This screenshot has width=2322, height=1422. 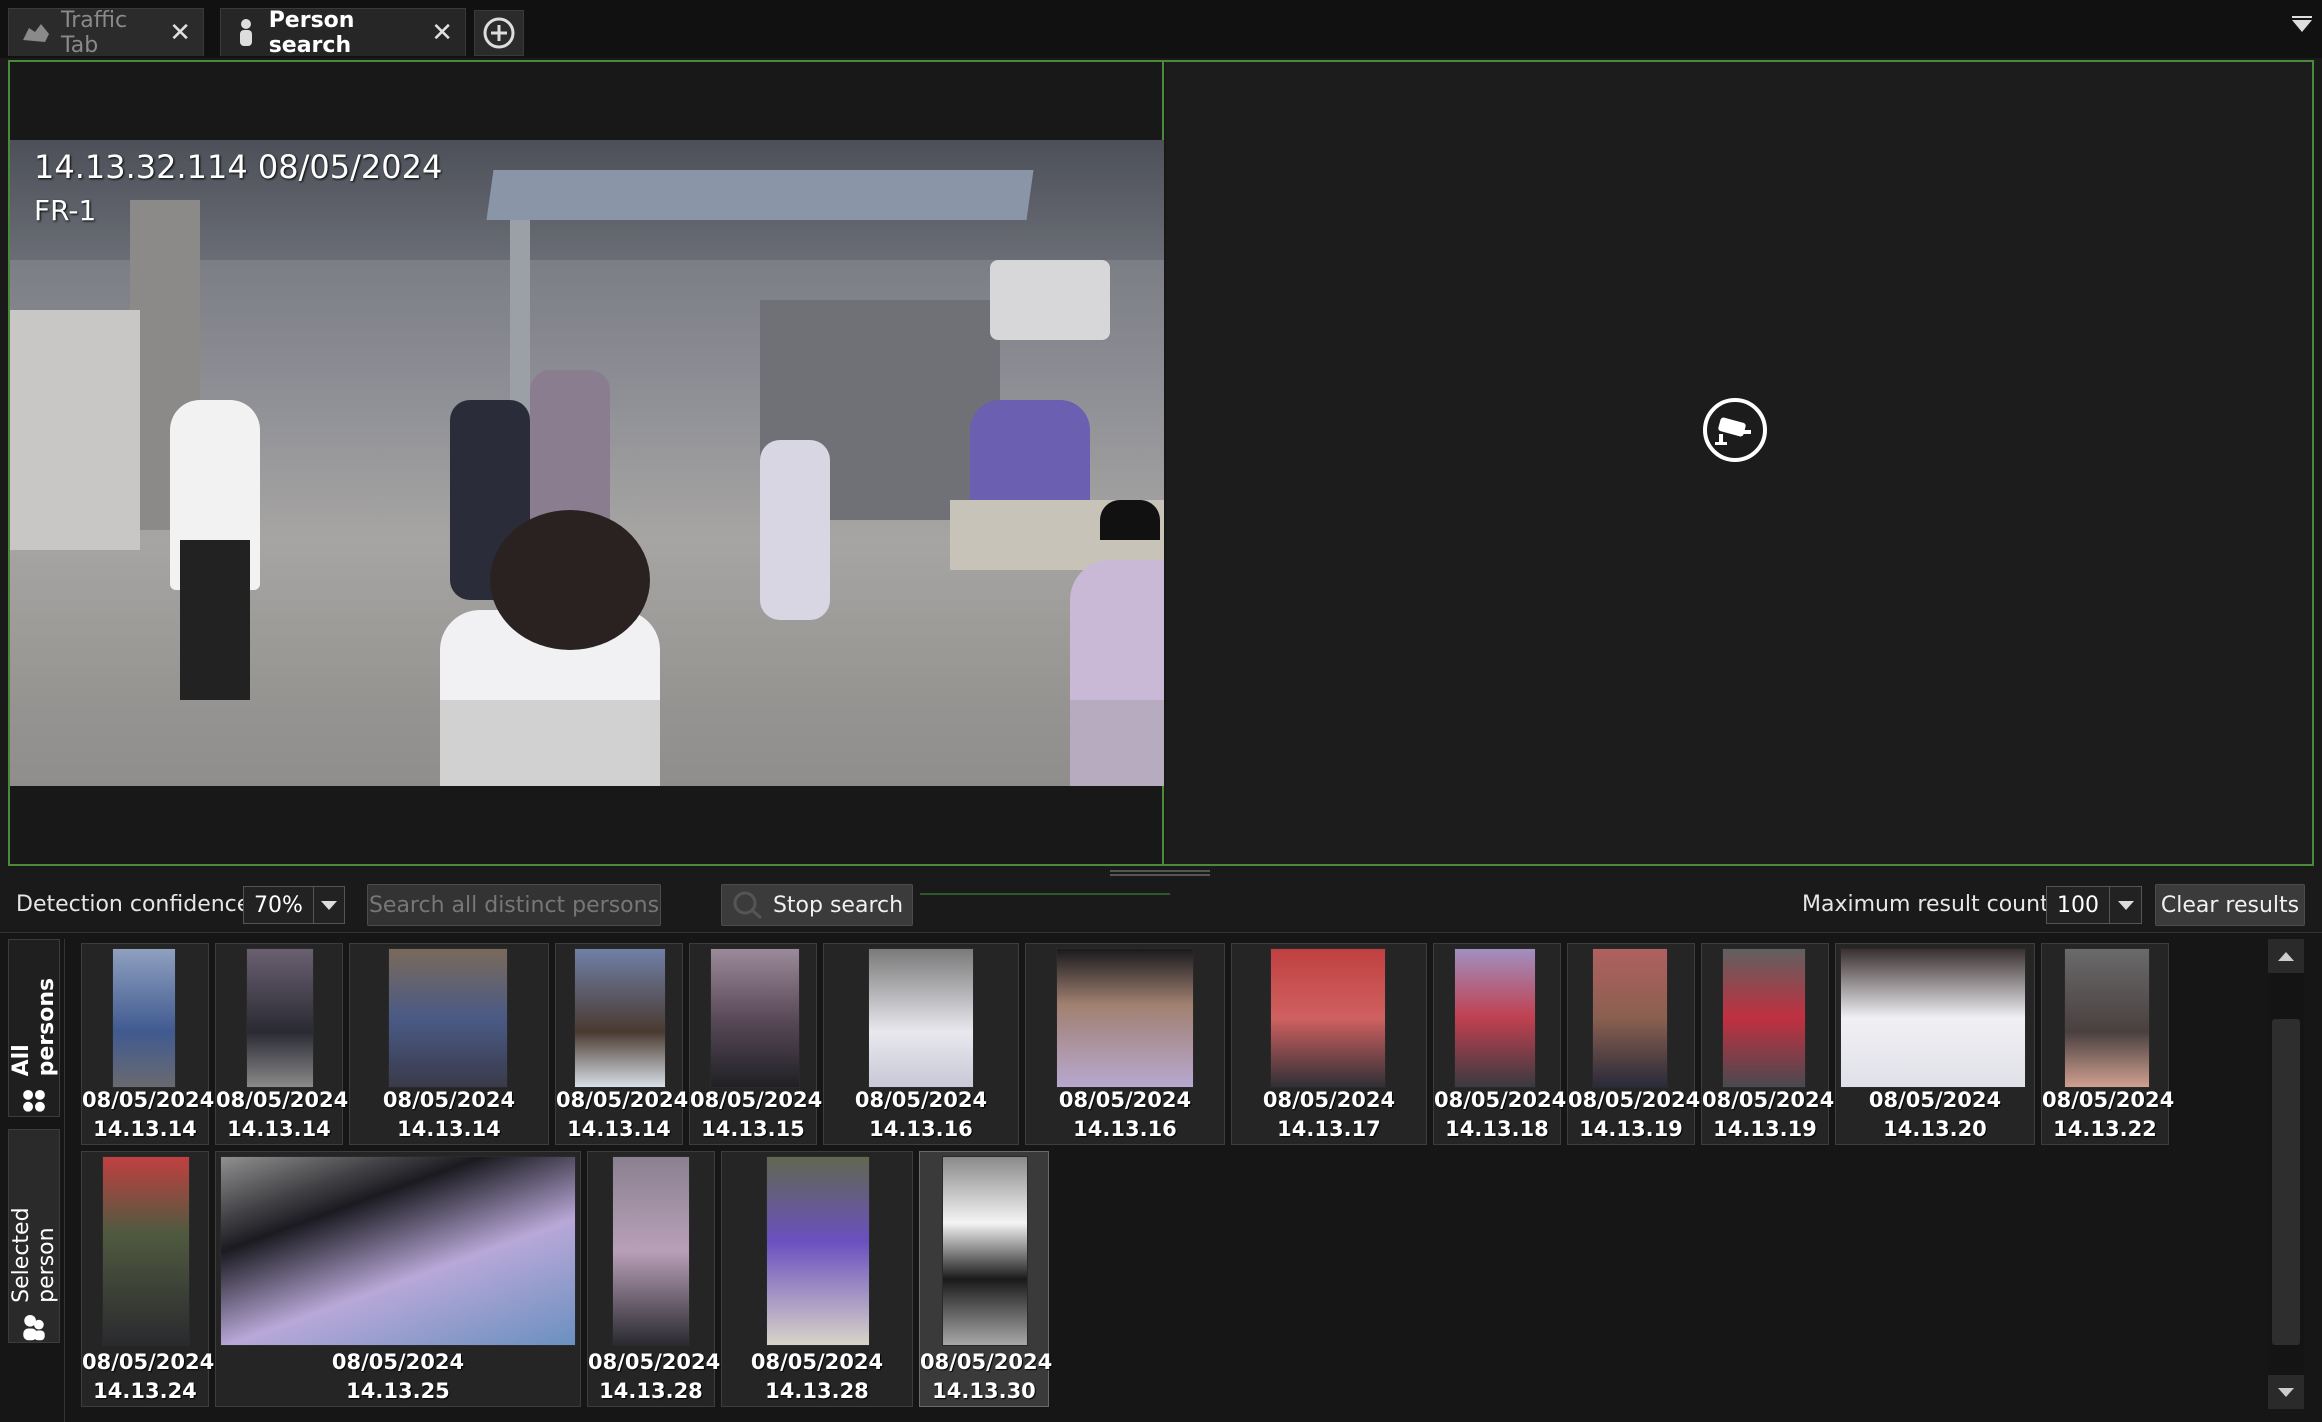 I want to click on thumbnail-caption: 08/05/2024 14.13.30, so click(x=986, y=1376).